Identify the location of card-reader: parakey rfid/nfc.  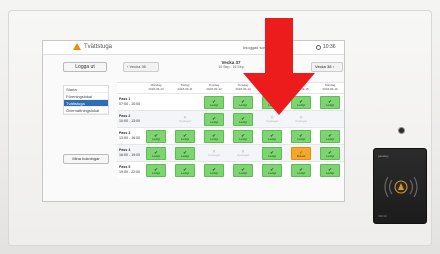
(400, 186).